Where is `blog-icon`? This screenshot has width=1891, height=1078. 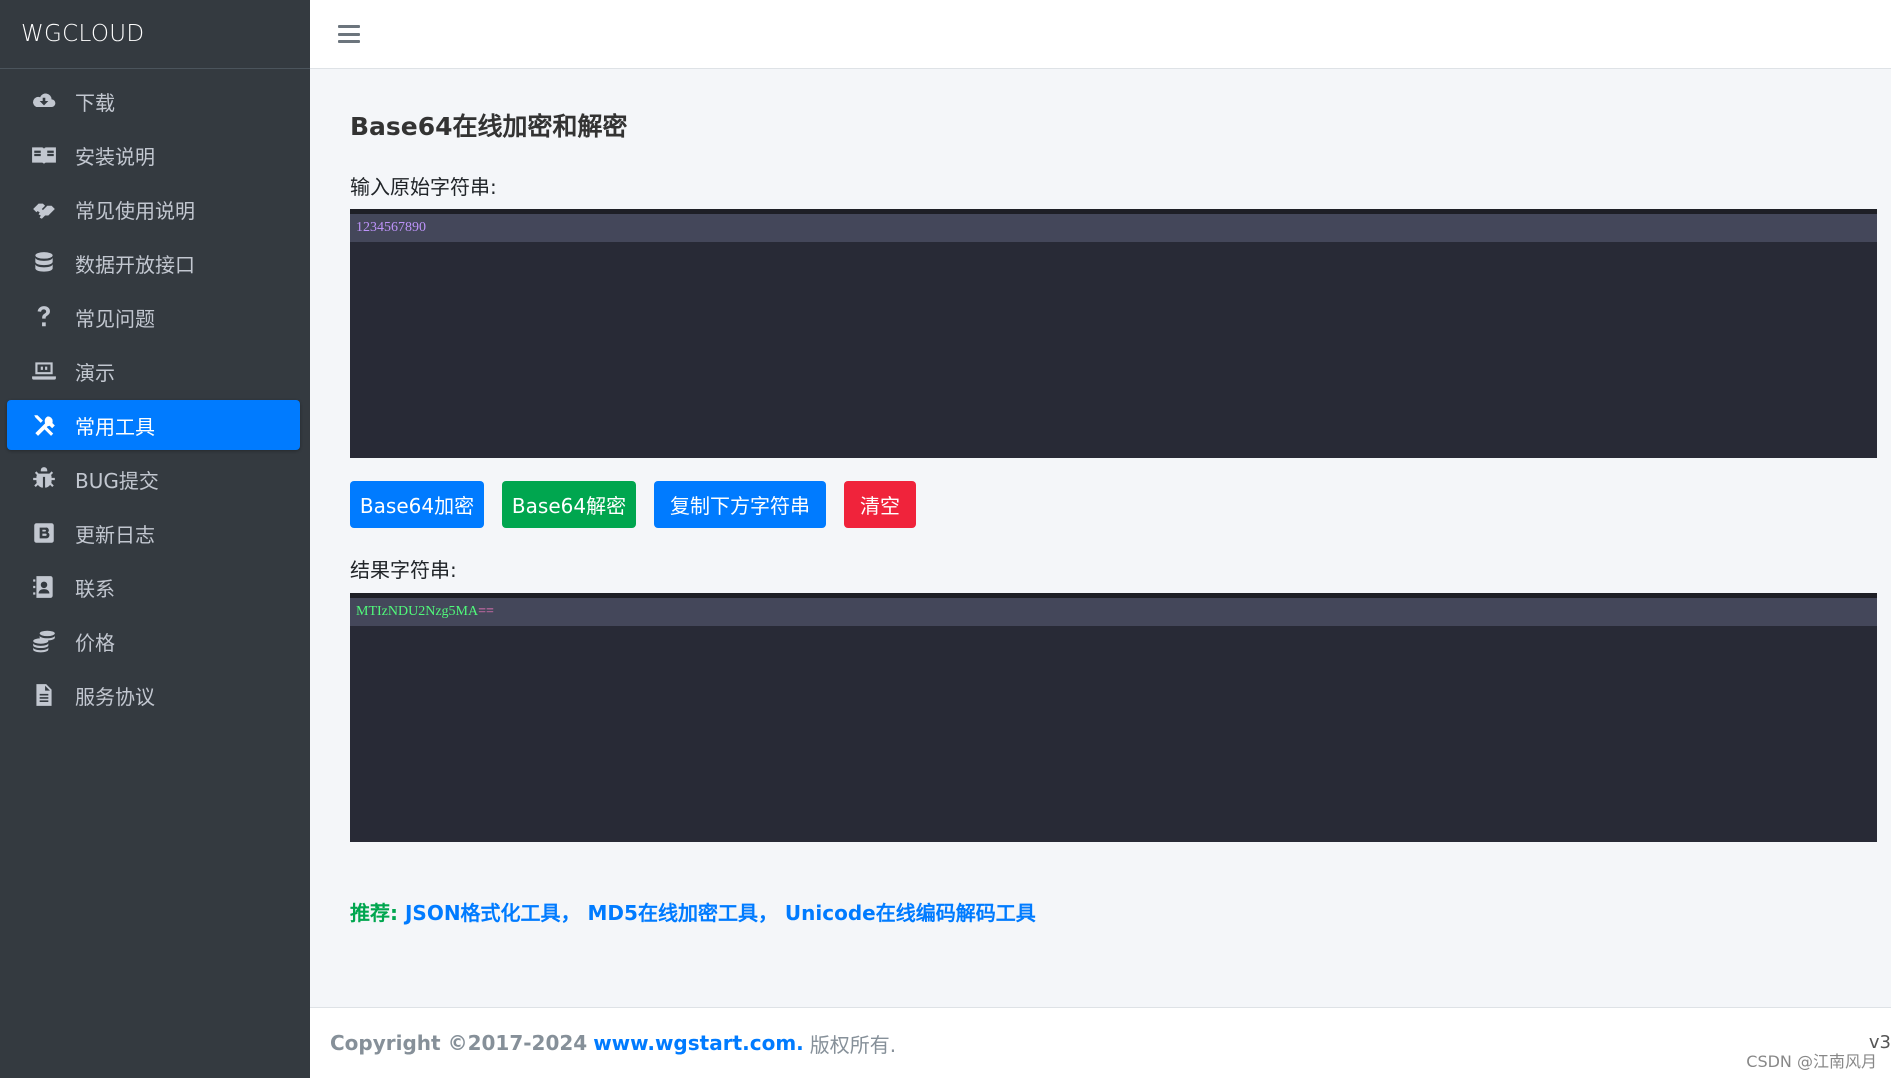 blog-icon is located at coordinates (48, 533).